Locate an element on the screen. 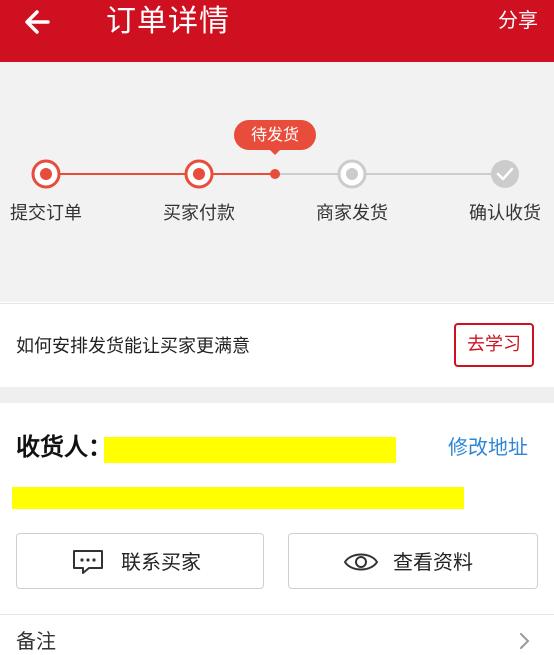  step-label-ship: 商家发货 is located at coordinates (352, 213).